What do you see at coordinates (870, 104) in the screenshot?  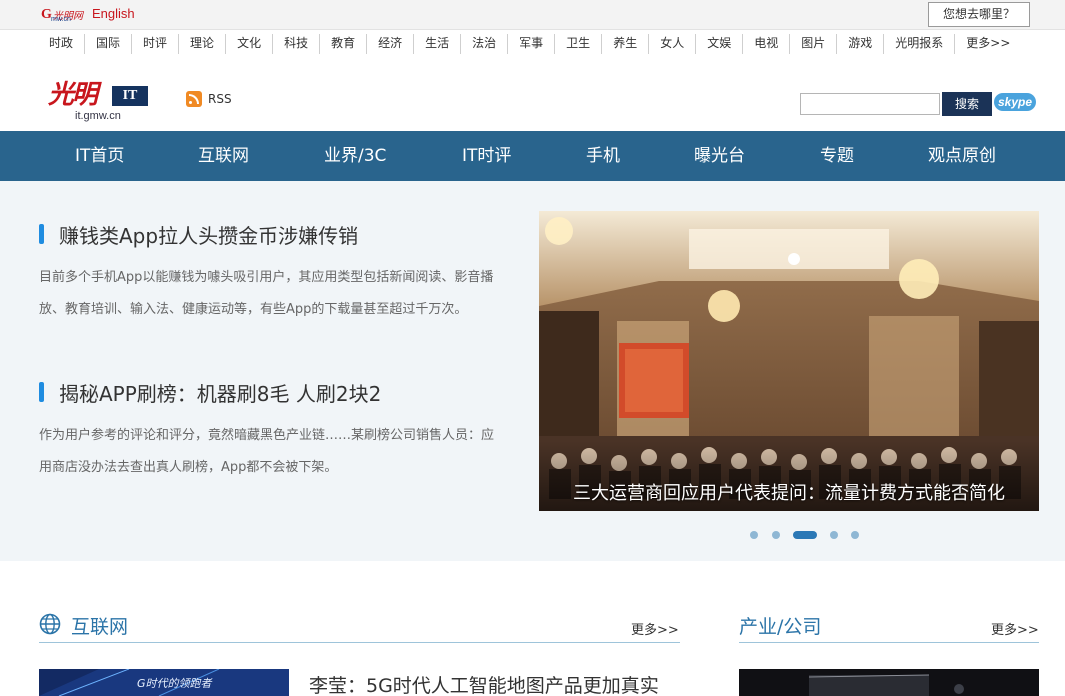 I see `search-input` at bounding box center [870, 104].